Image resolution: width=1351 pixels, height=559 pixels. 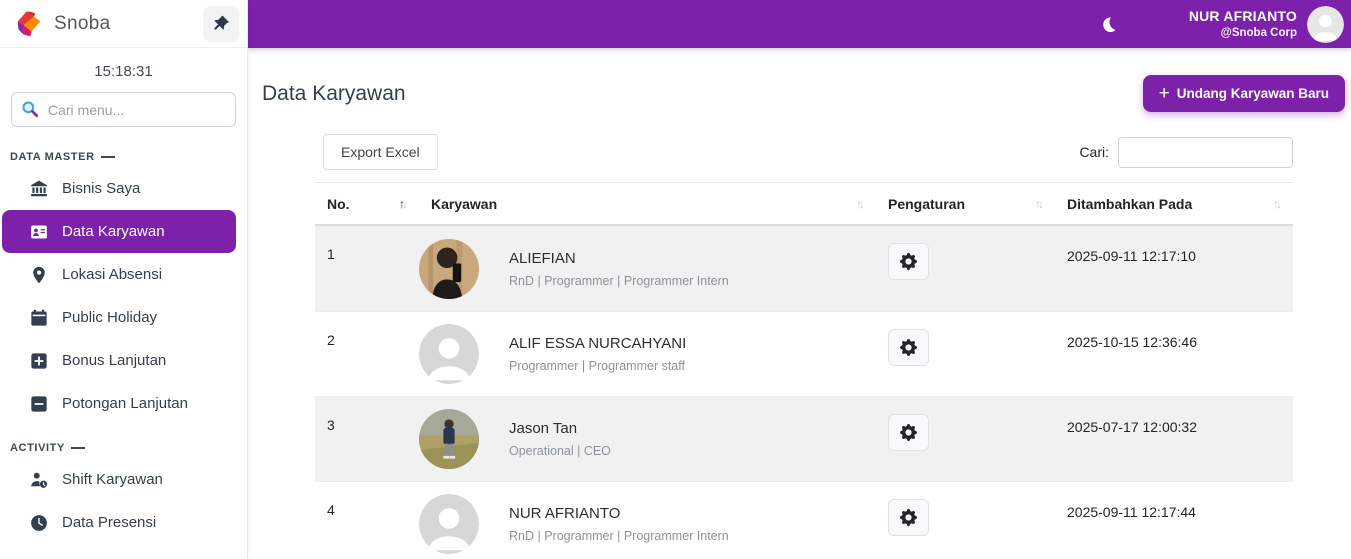 What do you see at coordinates (543, 428) in the screenshot?
I see `employee-name: Jason Tan` at bounding box center [543, 428].